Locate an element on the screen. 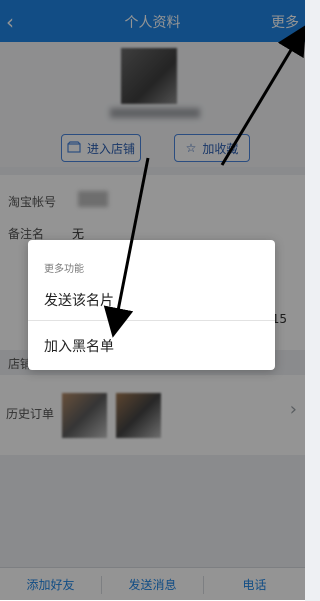 The height and width of the screenshot is (601, 320). send-card-option: 发送该名片 is located at coordinates (79, 300).